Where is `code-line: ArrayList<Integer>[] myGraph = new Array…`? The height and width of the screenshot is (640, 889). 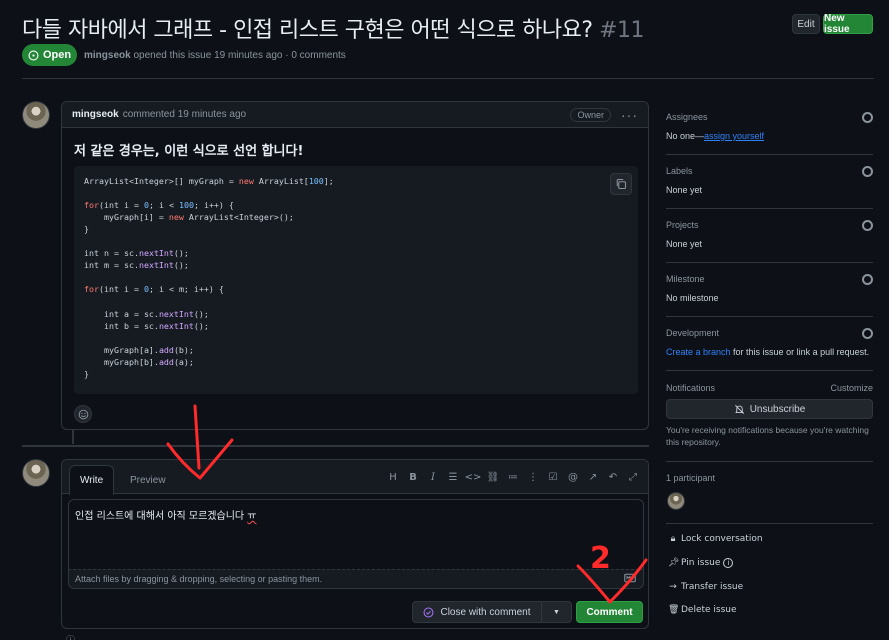
code-line: ArrayList<Integer>[] myGraph = new Array… is located at coordinates (356, 182).